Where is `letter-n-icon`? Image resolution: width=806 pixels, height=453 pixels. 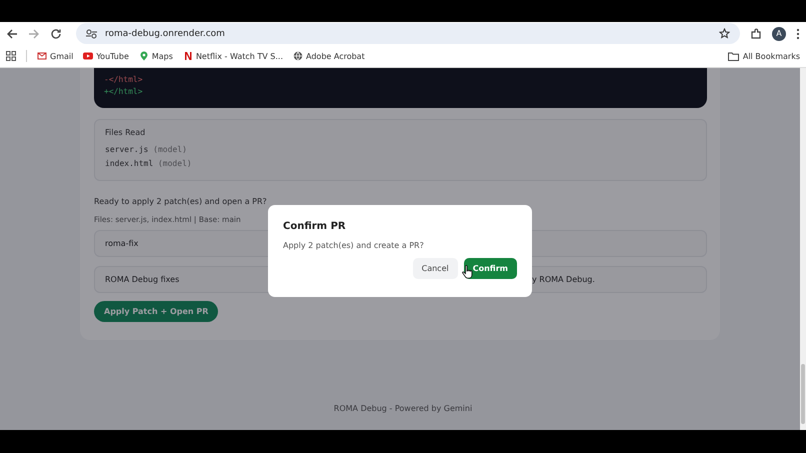 letter-n-icon is located at coordinates (187, 56).